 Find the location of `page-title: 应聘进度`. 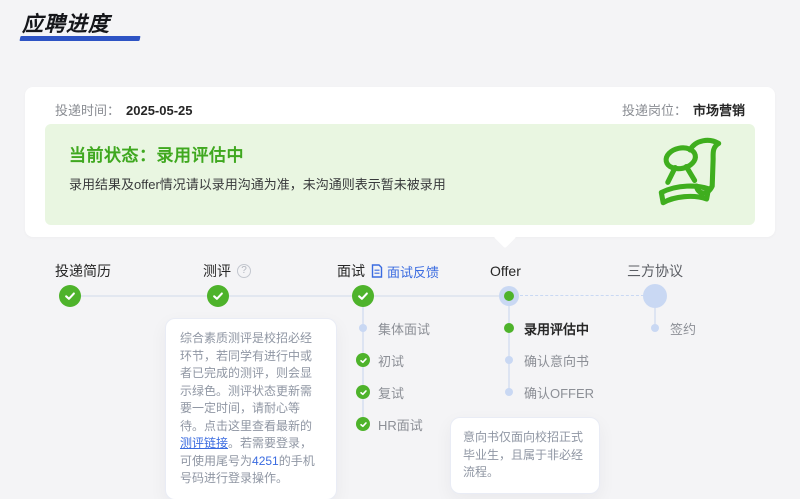

page-title: 应聘进度 is located at coordinates (66, 24).